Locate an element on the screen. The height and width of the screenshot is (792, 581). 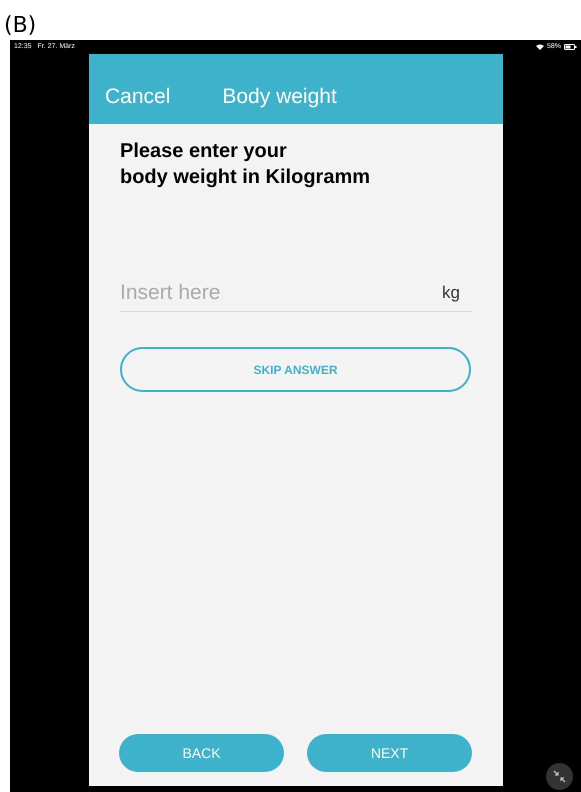
collapse-button is located at coordinates (559, 776).